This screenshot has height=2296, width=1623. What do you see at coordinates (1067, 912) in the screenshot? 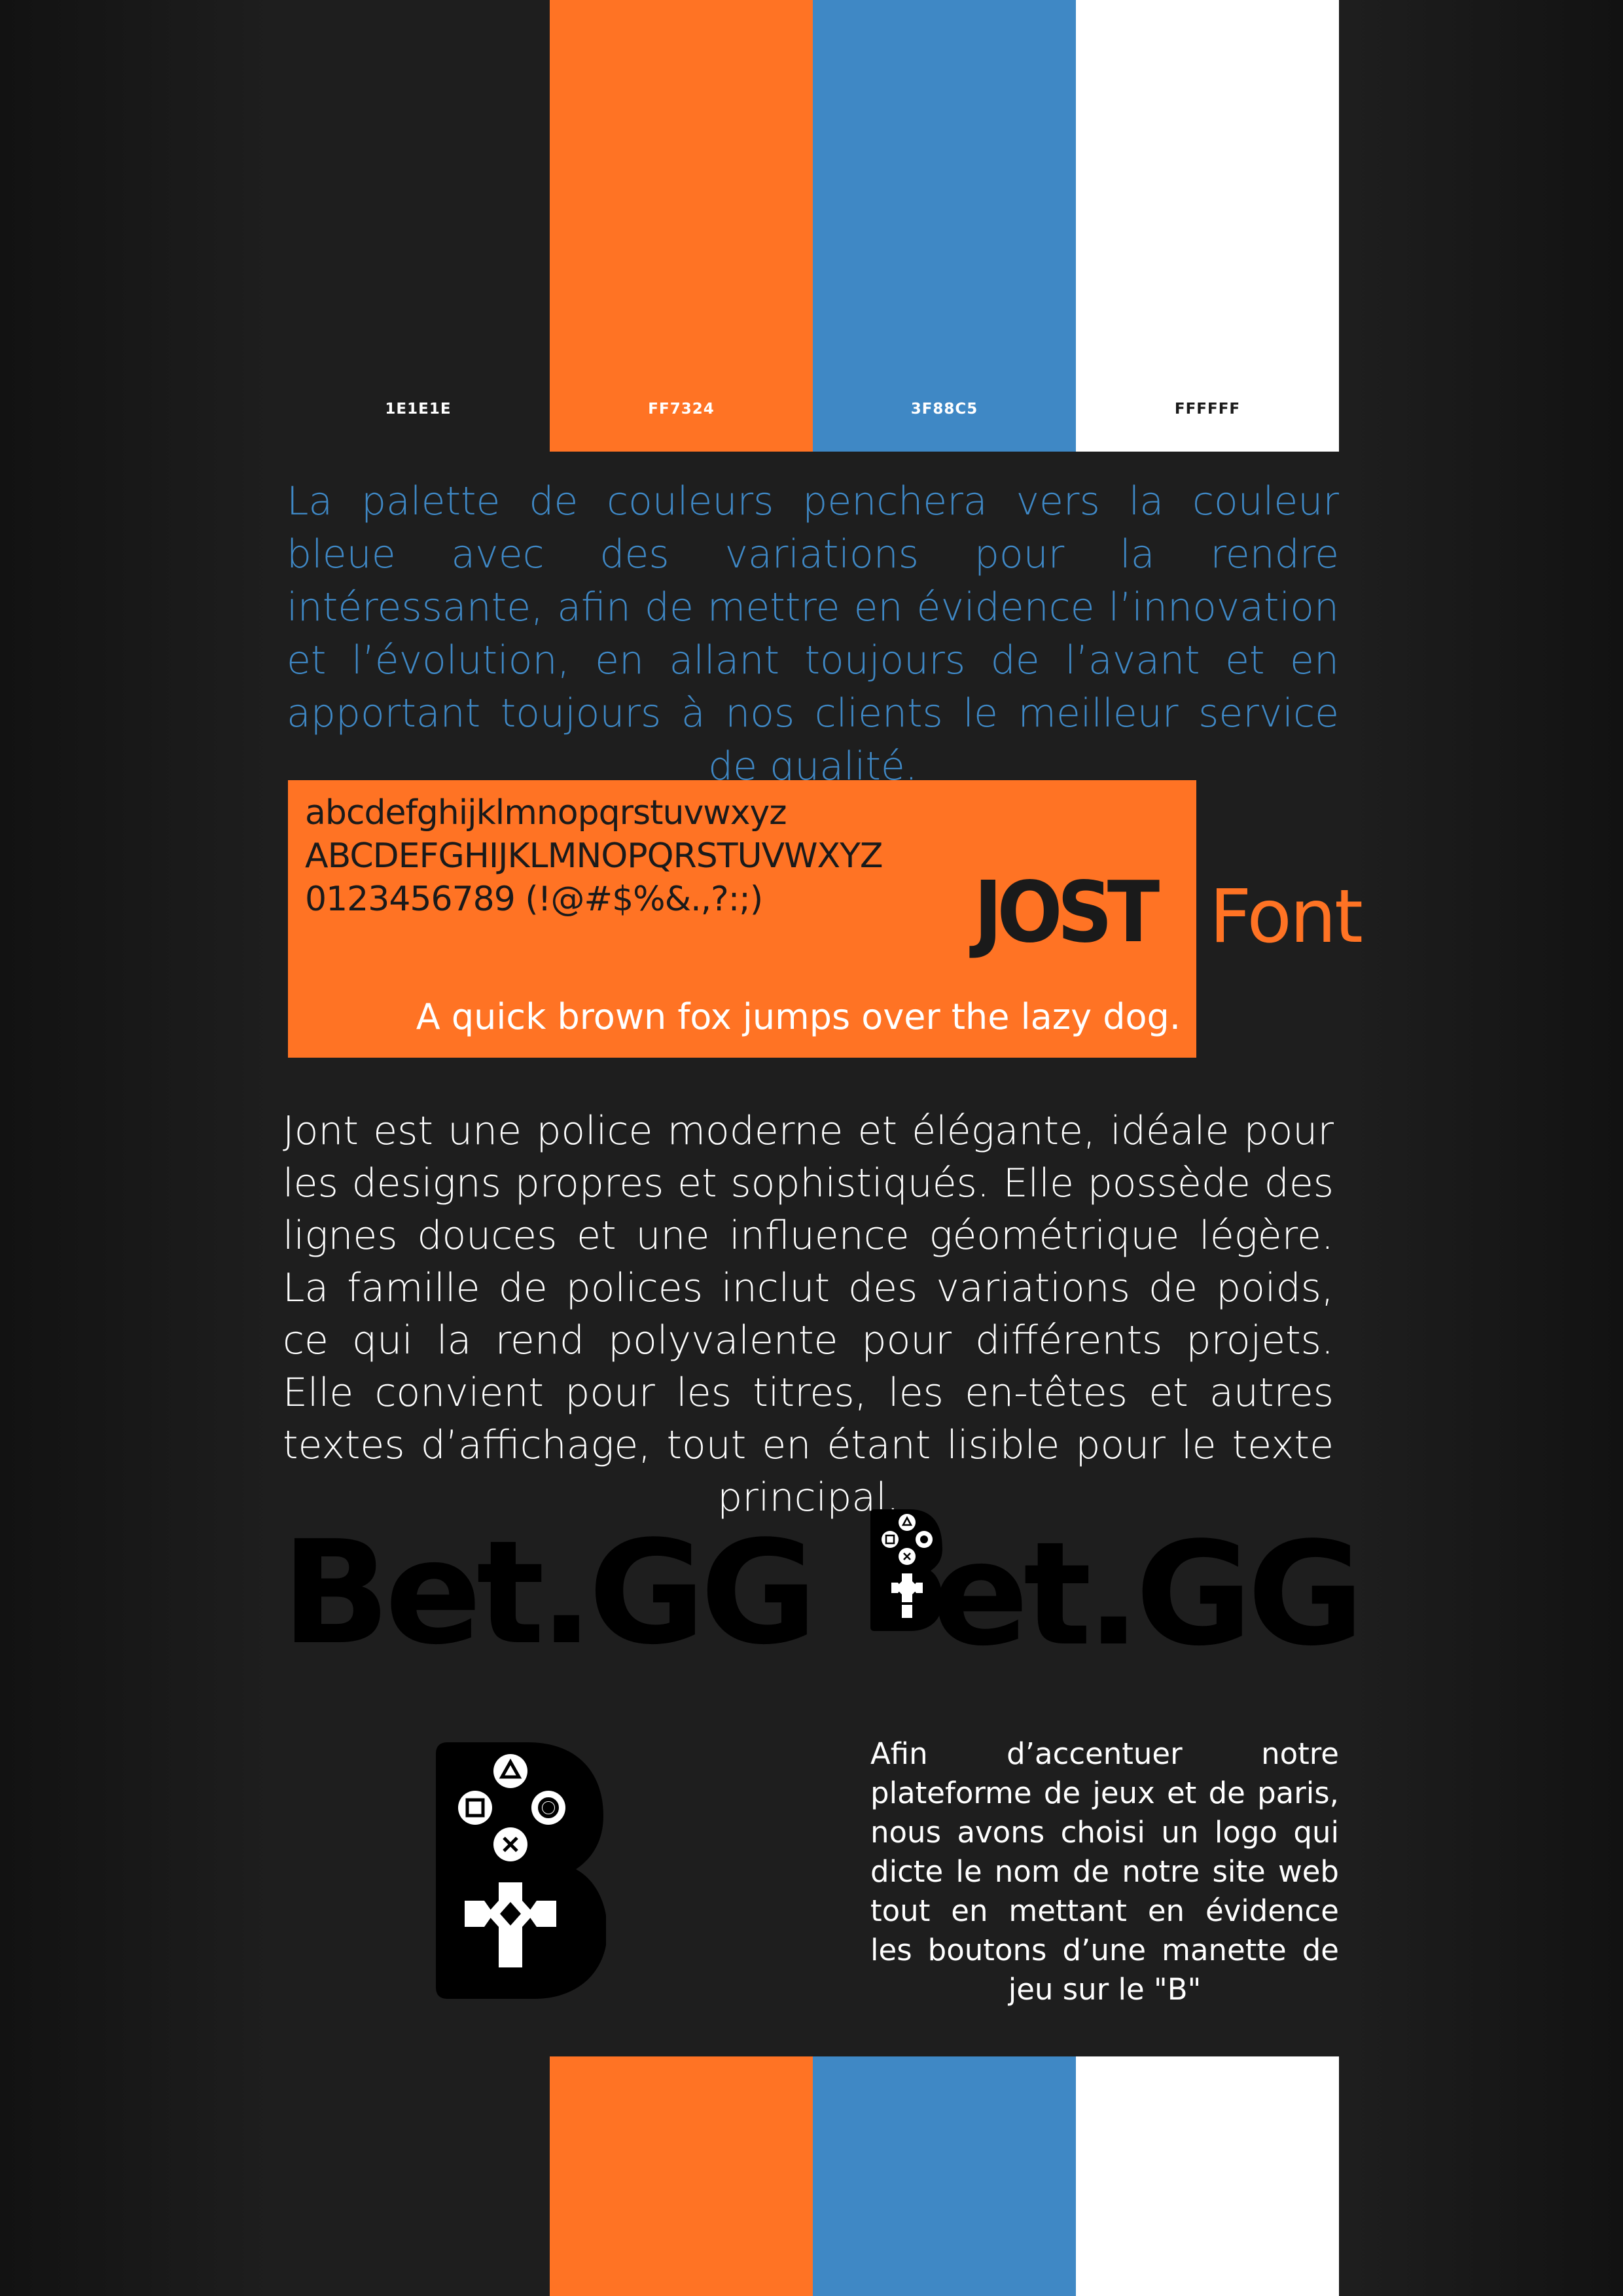
I see `font-name-bold: JOST` at bounding box center [1067, 912].